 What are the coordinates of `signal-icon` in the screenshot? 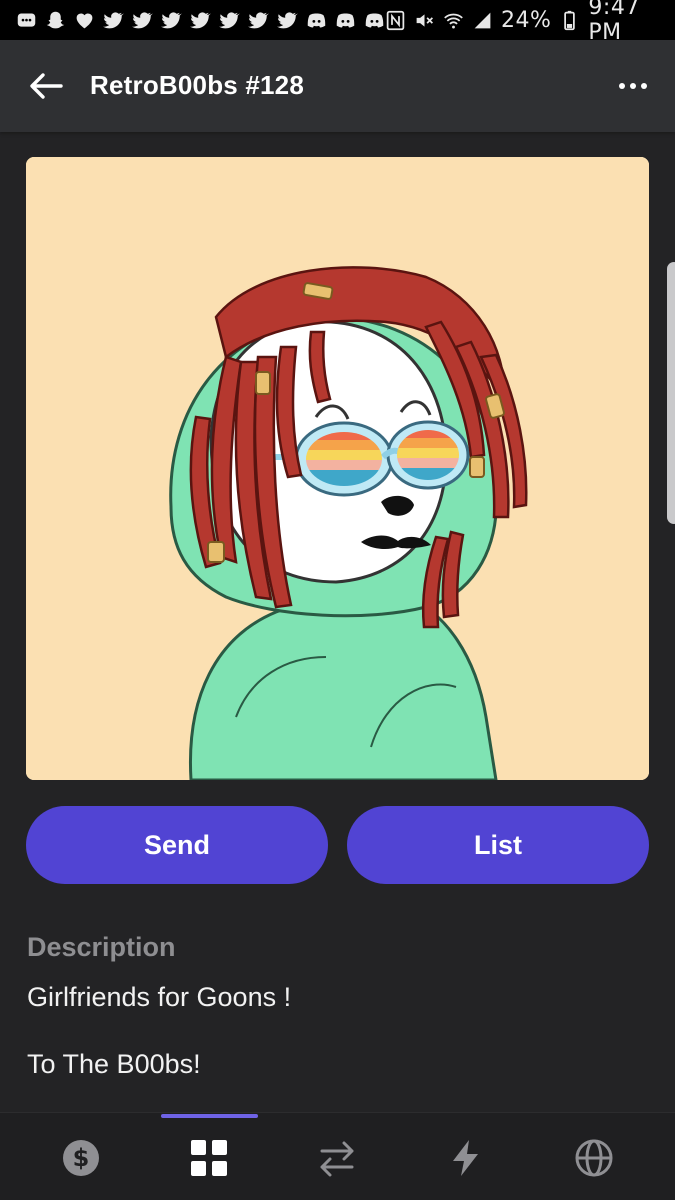 It's located at (482, 20).